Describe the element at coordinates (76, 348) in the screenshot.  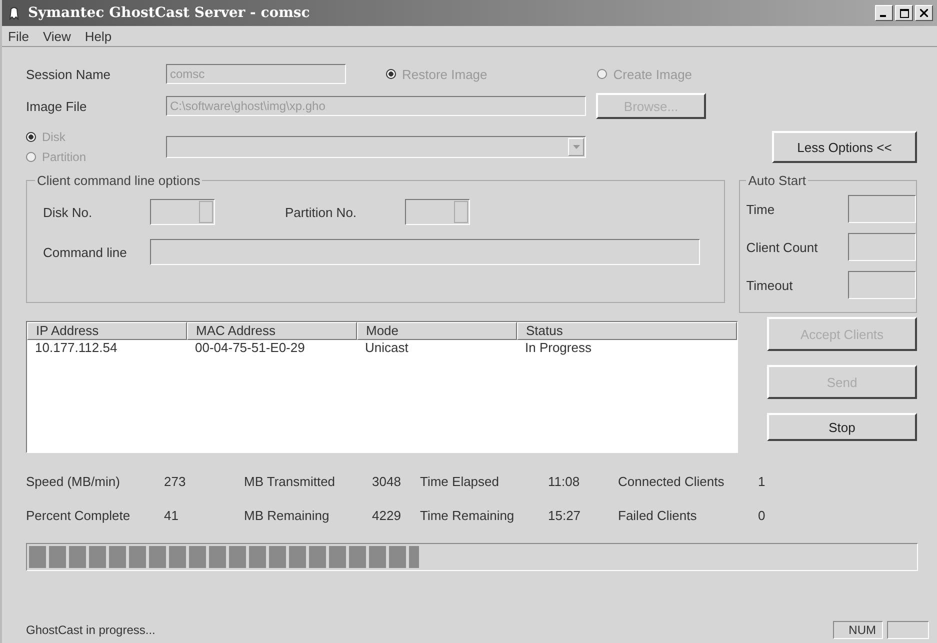
I see `table-cell-text: 10.177.112.54` at that location.